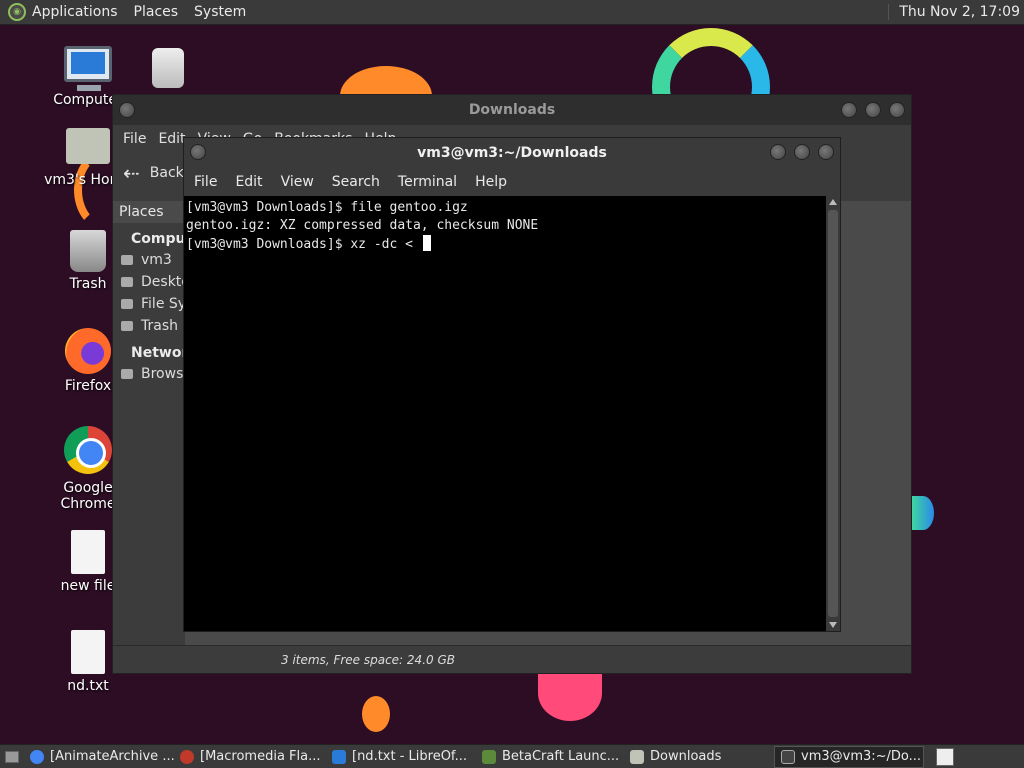  Describe the element at coordinates (303, 244) in the screenshot. I see `terminal-line: [vm3@vm3 Downloads]$ xz -dc <` at that location.